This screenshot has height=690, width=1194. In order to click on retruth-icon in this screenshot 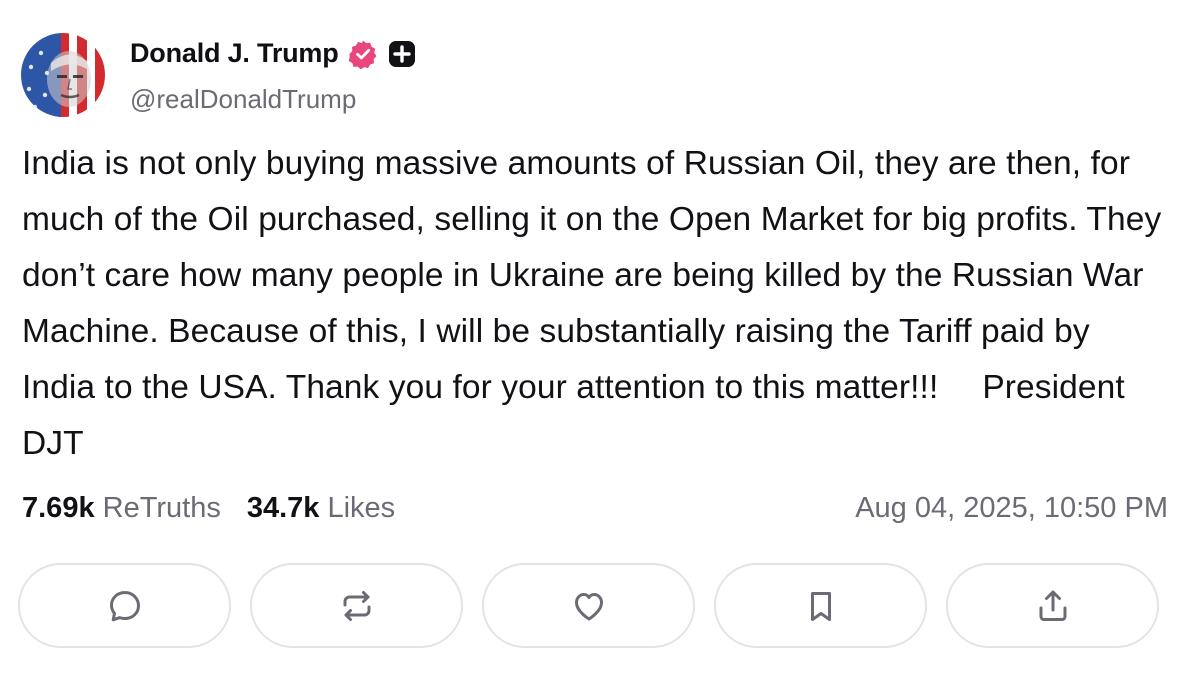, I will do `click(356, 605)`.